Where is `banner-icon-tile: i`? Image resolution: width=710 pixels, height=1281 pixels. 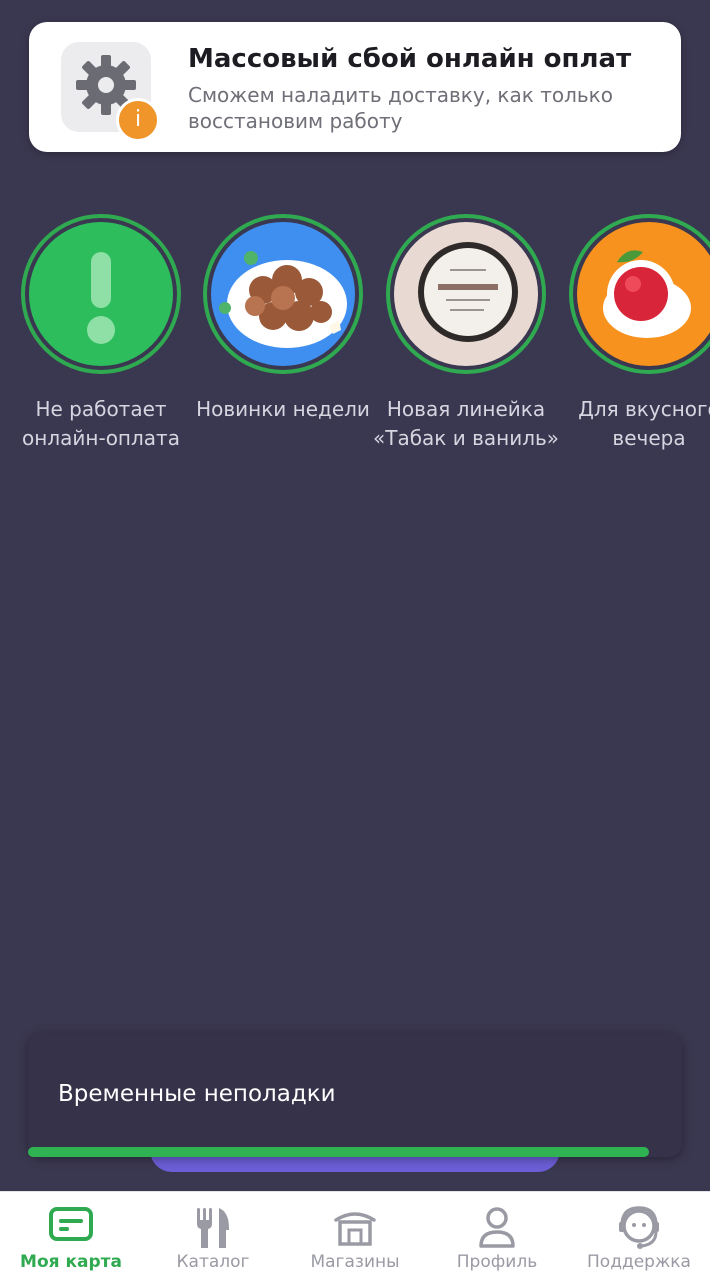
banner-icon-tile: i is located at coordinates (110, 92).